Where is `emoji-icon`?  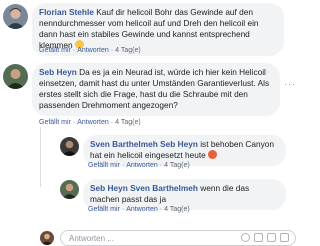
emoji-icon is located at coordinates (245, 237).